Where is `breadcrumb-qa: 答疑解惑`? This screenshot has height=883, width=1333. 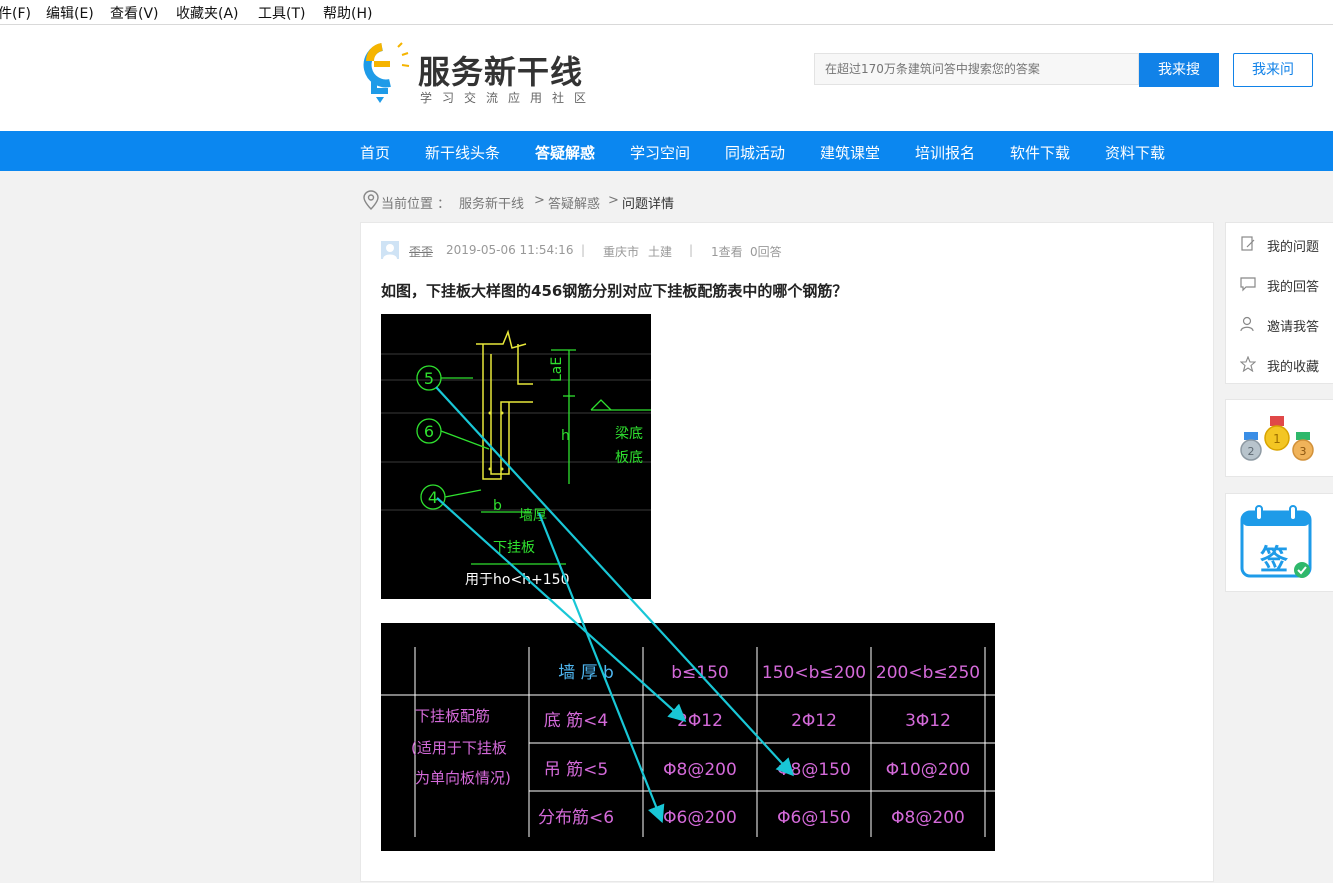
breadcrumb-qa: 答疑解惑 is located at coordinates (574, 202).